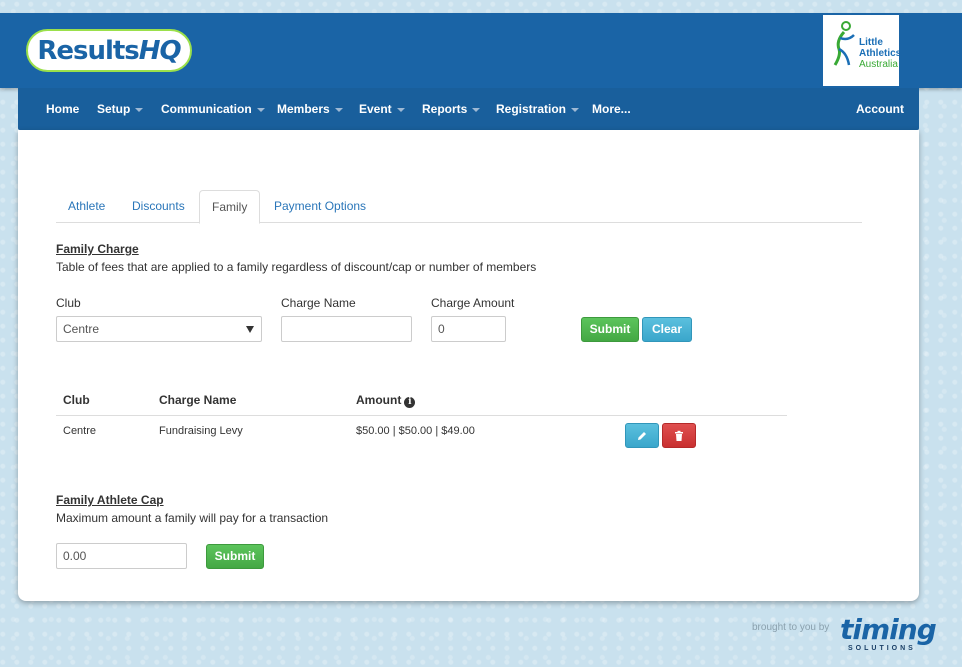  What do you see at coordinates (235, 556) in the screenshot?
I see `family-cap-submit-button: Submit` at bounding box center [235, 556].